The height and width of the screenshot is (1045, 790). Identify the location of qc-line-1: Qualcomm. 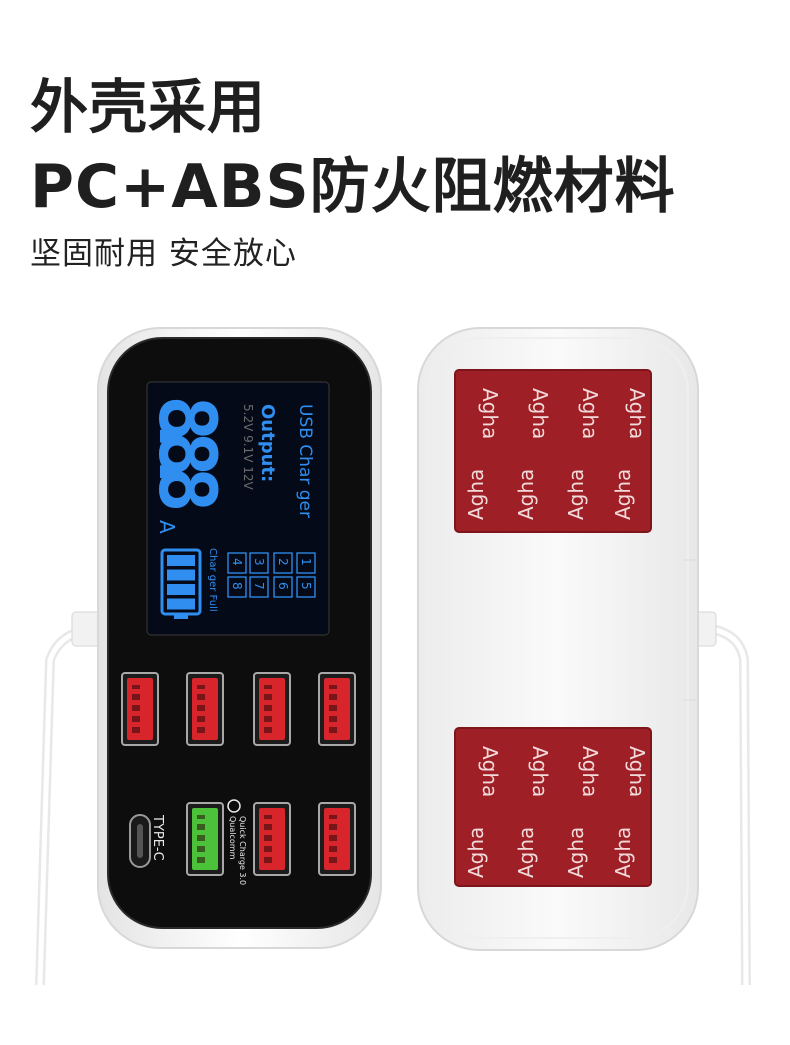
(232, 838).